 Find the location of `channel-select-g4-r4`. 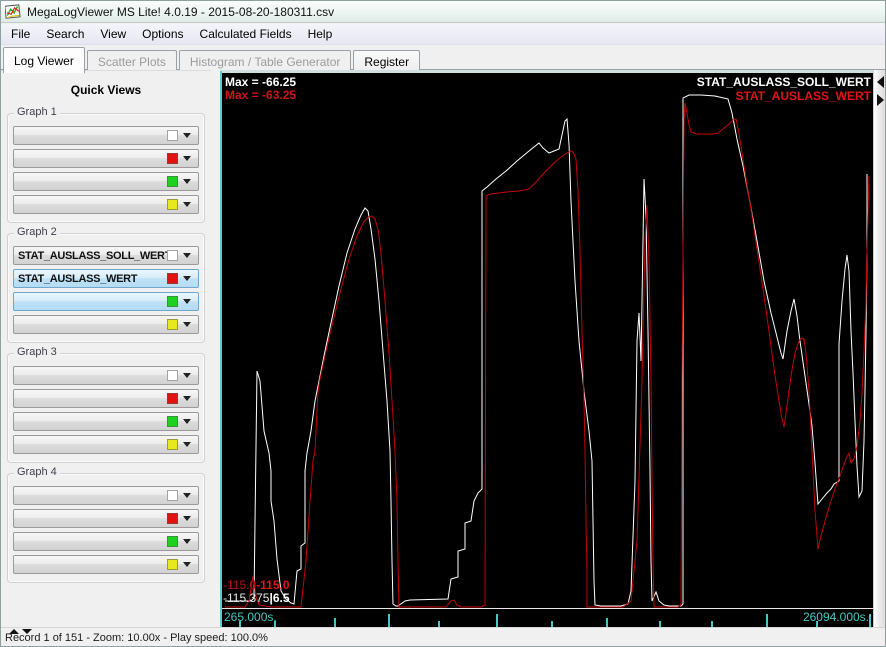

channel-select-g4-r4 is located at coordinates (106, 564).